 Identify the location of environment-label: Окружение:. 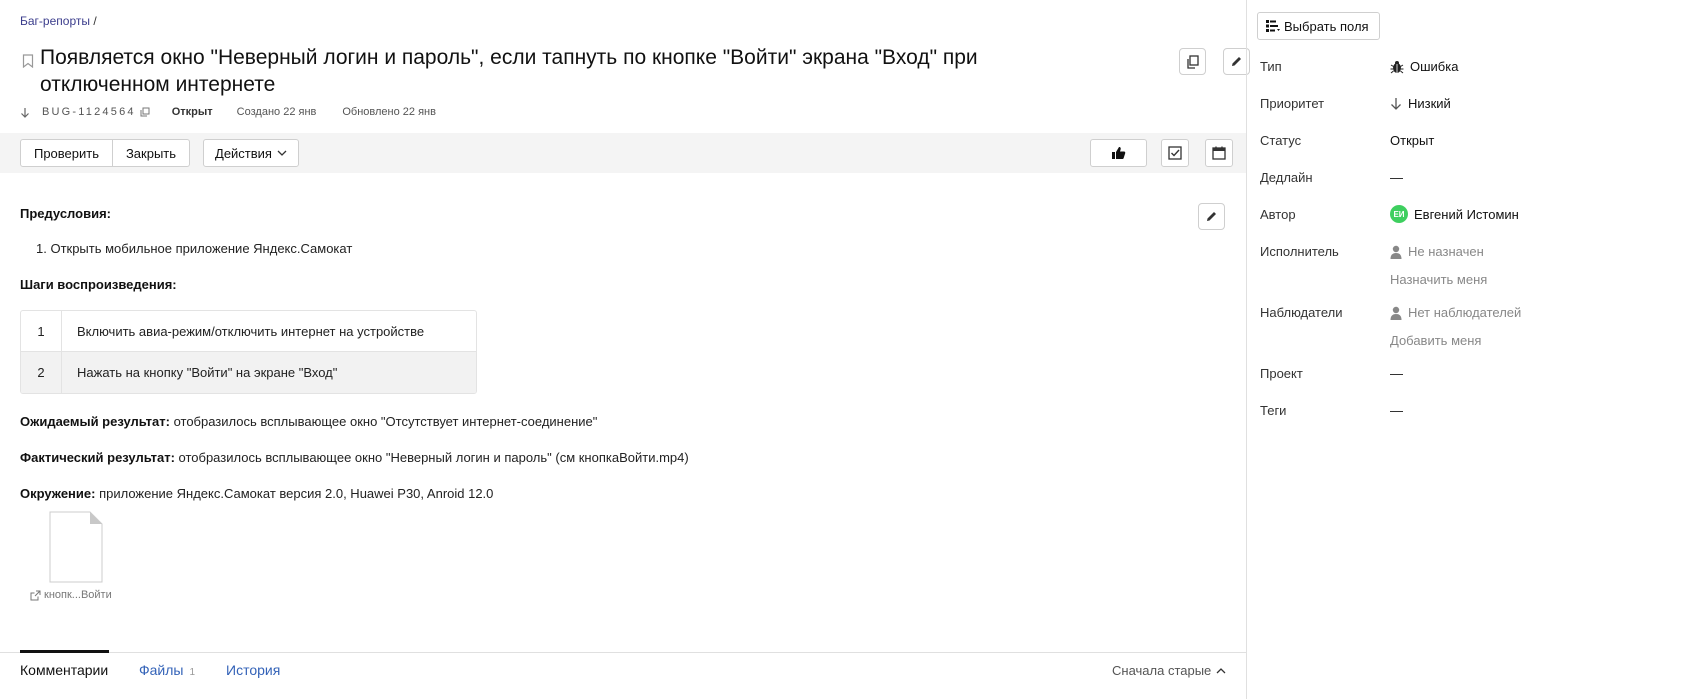
(58, 493).